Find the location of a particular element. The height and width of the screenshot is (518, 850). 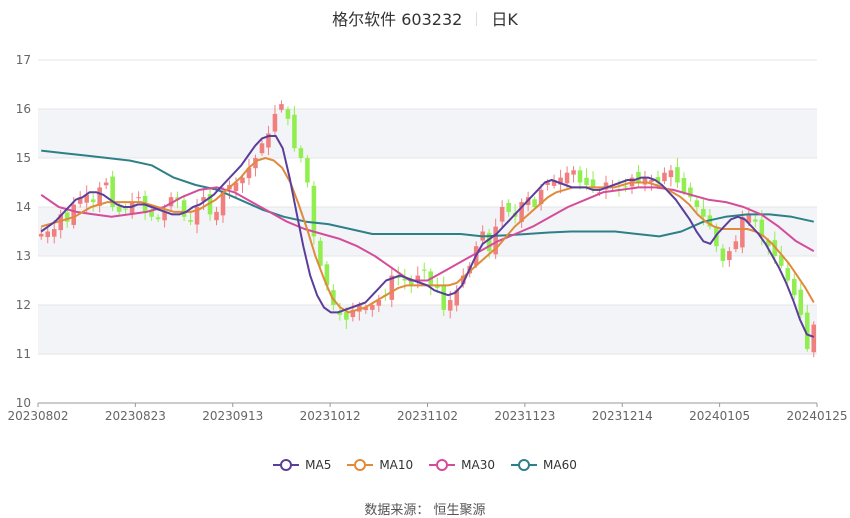

x-tick-label: 20231102 is located at coordinates (427, 416).